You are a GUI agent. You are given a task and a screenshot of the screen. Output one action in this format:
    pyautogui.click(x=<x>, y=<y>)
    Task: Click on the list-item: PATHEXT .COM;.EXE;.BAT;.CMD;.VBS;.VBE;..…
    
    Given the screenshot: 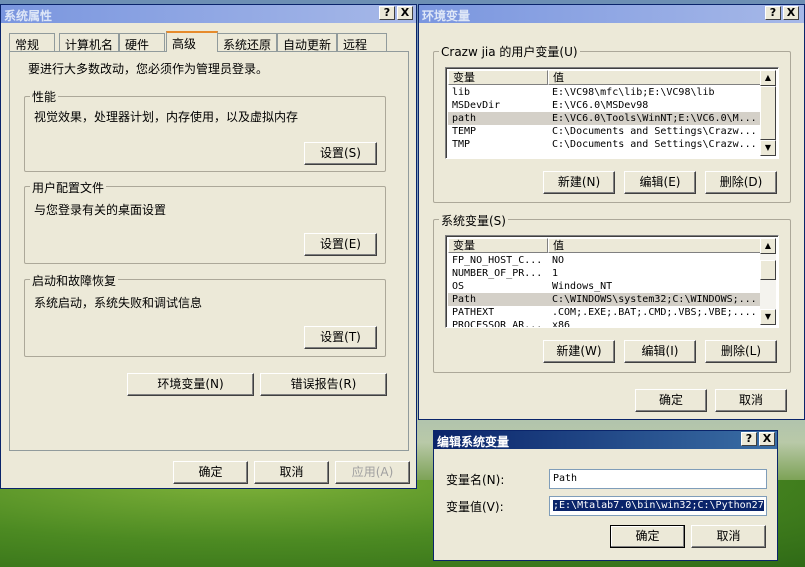 What is the action you would take?
    pyautogui.click(x=604, y=312)
    